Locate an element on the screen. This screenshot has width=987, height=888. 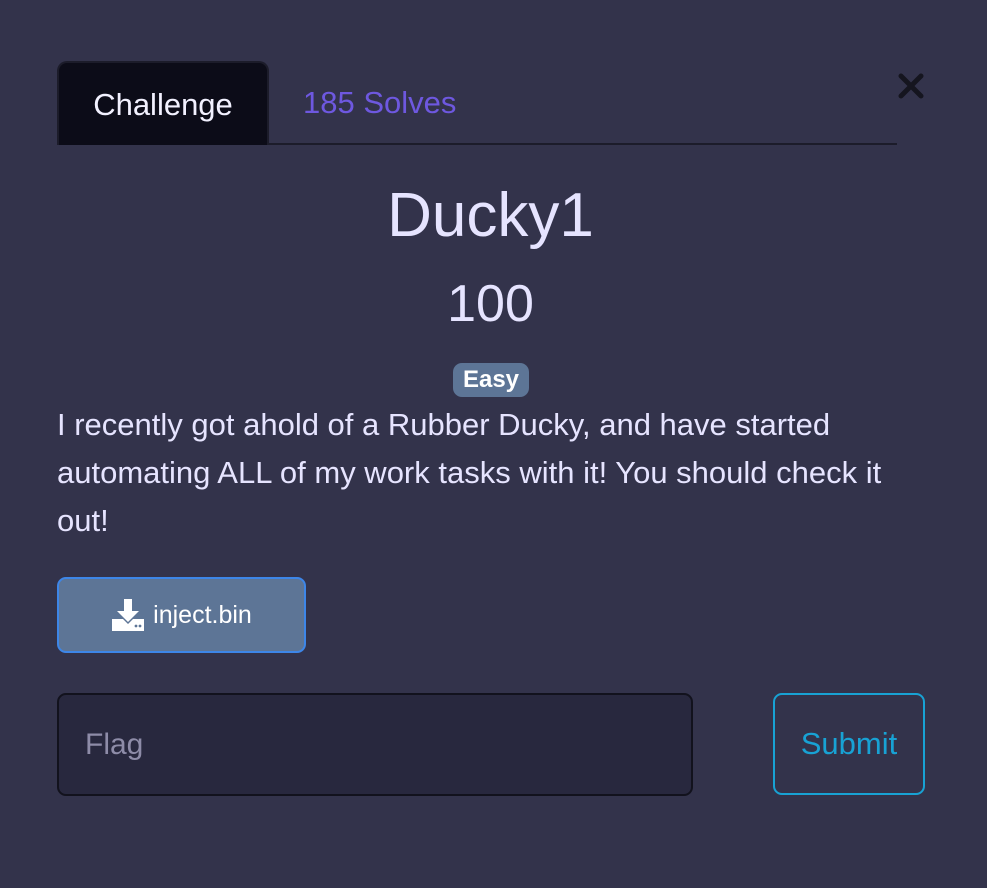
tab-solves: 185 Solves is located at coordinates (379, 103).